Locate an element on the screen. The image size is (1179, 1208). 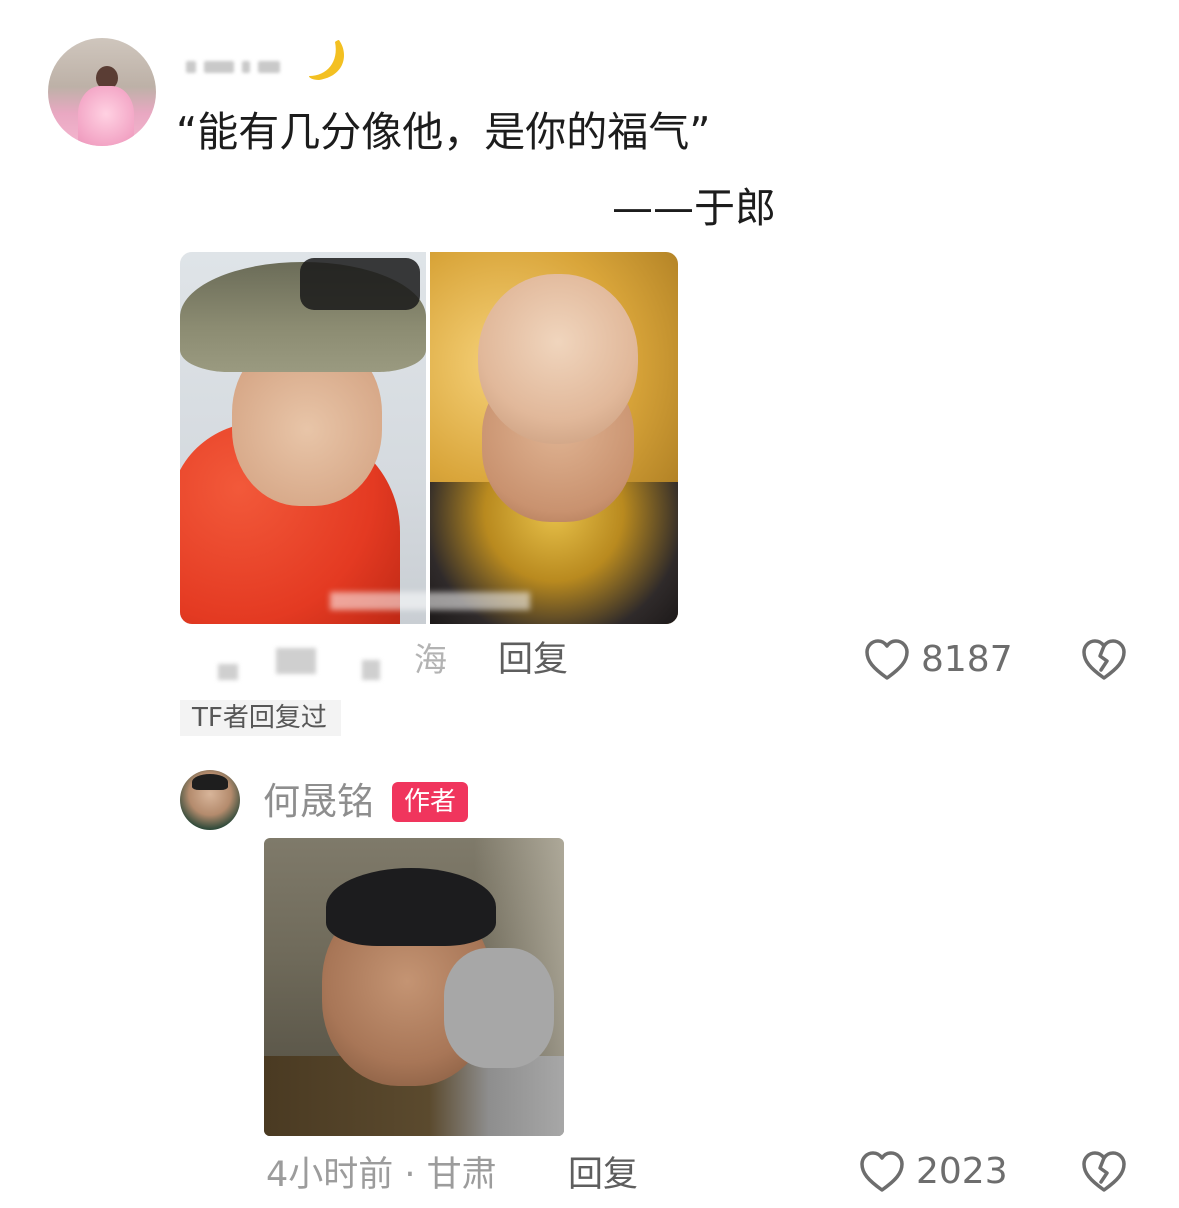
like-button: 8187 is located at coordinates (938, 660).